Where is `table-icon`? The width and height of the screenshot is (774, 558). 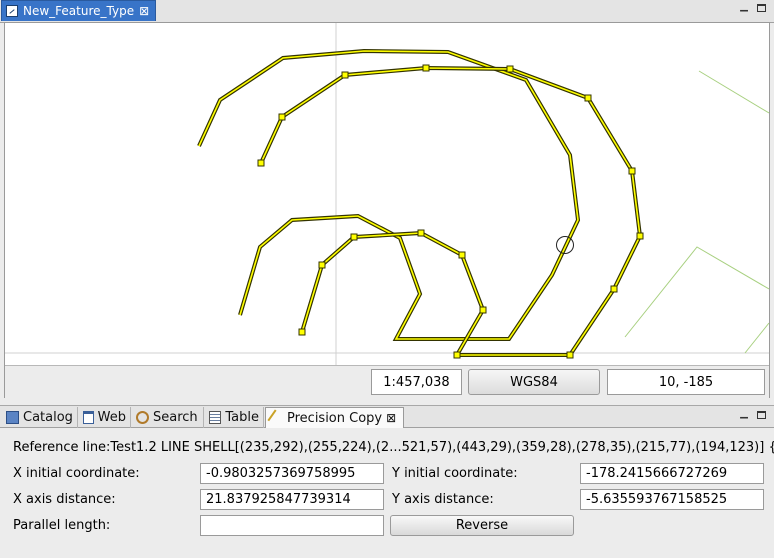 table-icon is located at coordinates (215, 417).